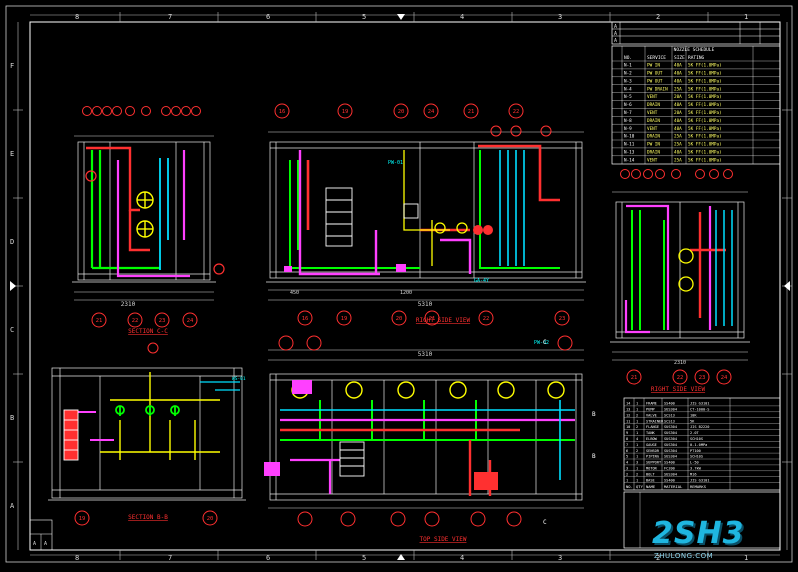 This screenshot has height=572, width=798. Describe the element at coordinates (77, 558) in the screenshot. I see `col-marker: 8` at that location.